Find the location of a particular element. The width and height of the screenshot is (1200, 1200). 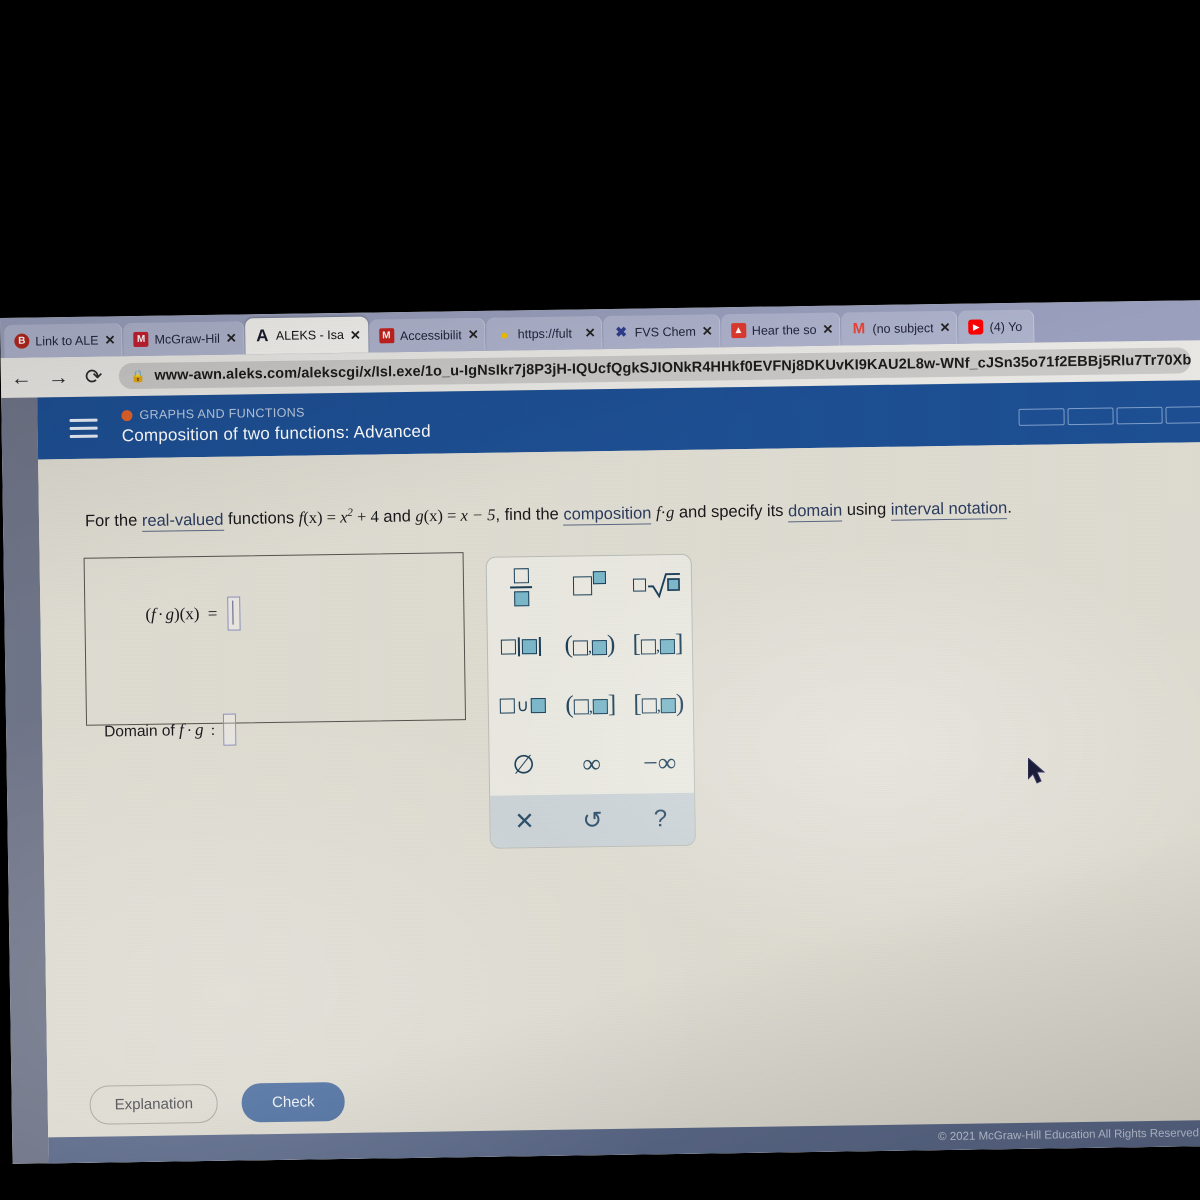

browser-tab-fulton: ● https://fult ✕ is located at coordinates (544, 333).